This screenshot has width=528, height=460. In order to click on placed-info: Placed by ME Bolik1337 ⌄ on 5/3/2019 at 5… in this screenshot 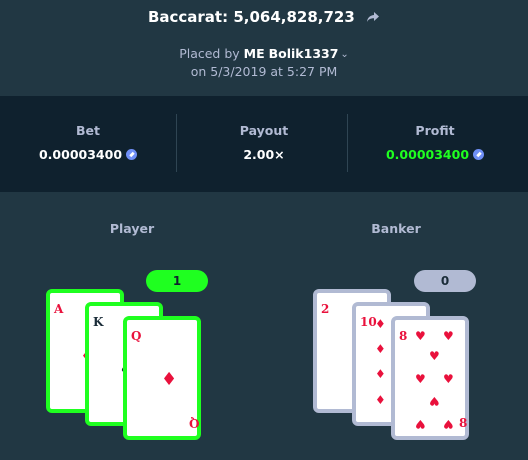, I will do `click(264, 62)`.